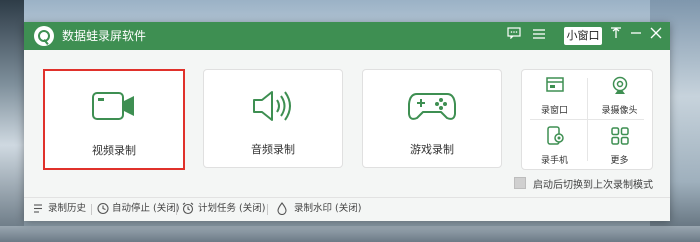 The width and height of the screenshot is (700, 242). I want to click on desktop-background-bottom, so click(350, 234).